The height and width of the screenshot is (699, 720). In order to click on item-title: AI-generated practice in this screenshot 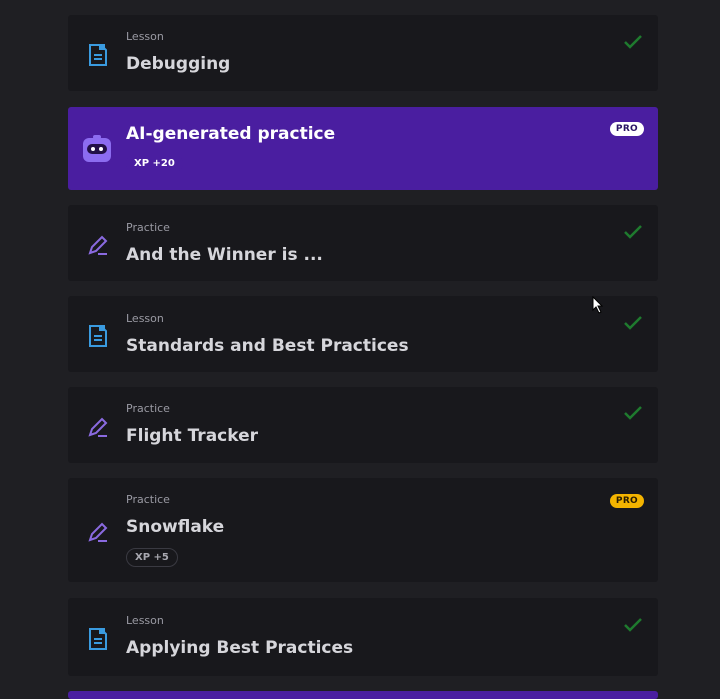, I will do `click(231, 134)`.